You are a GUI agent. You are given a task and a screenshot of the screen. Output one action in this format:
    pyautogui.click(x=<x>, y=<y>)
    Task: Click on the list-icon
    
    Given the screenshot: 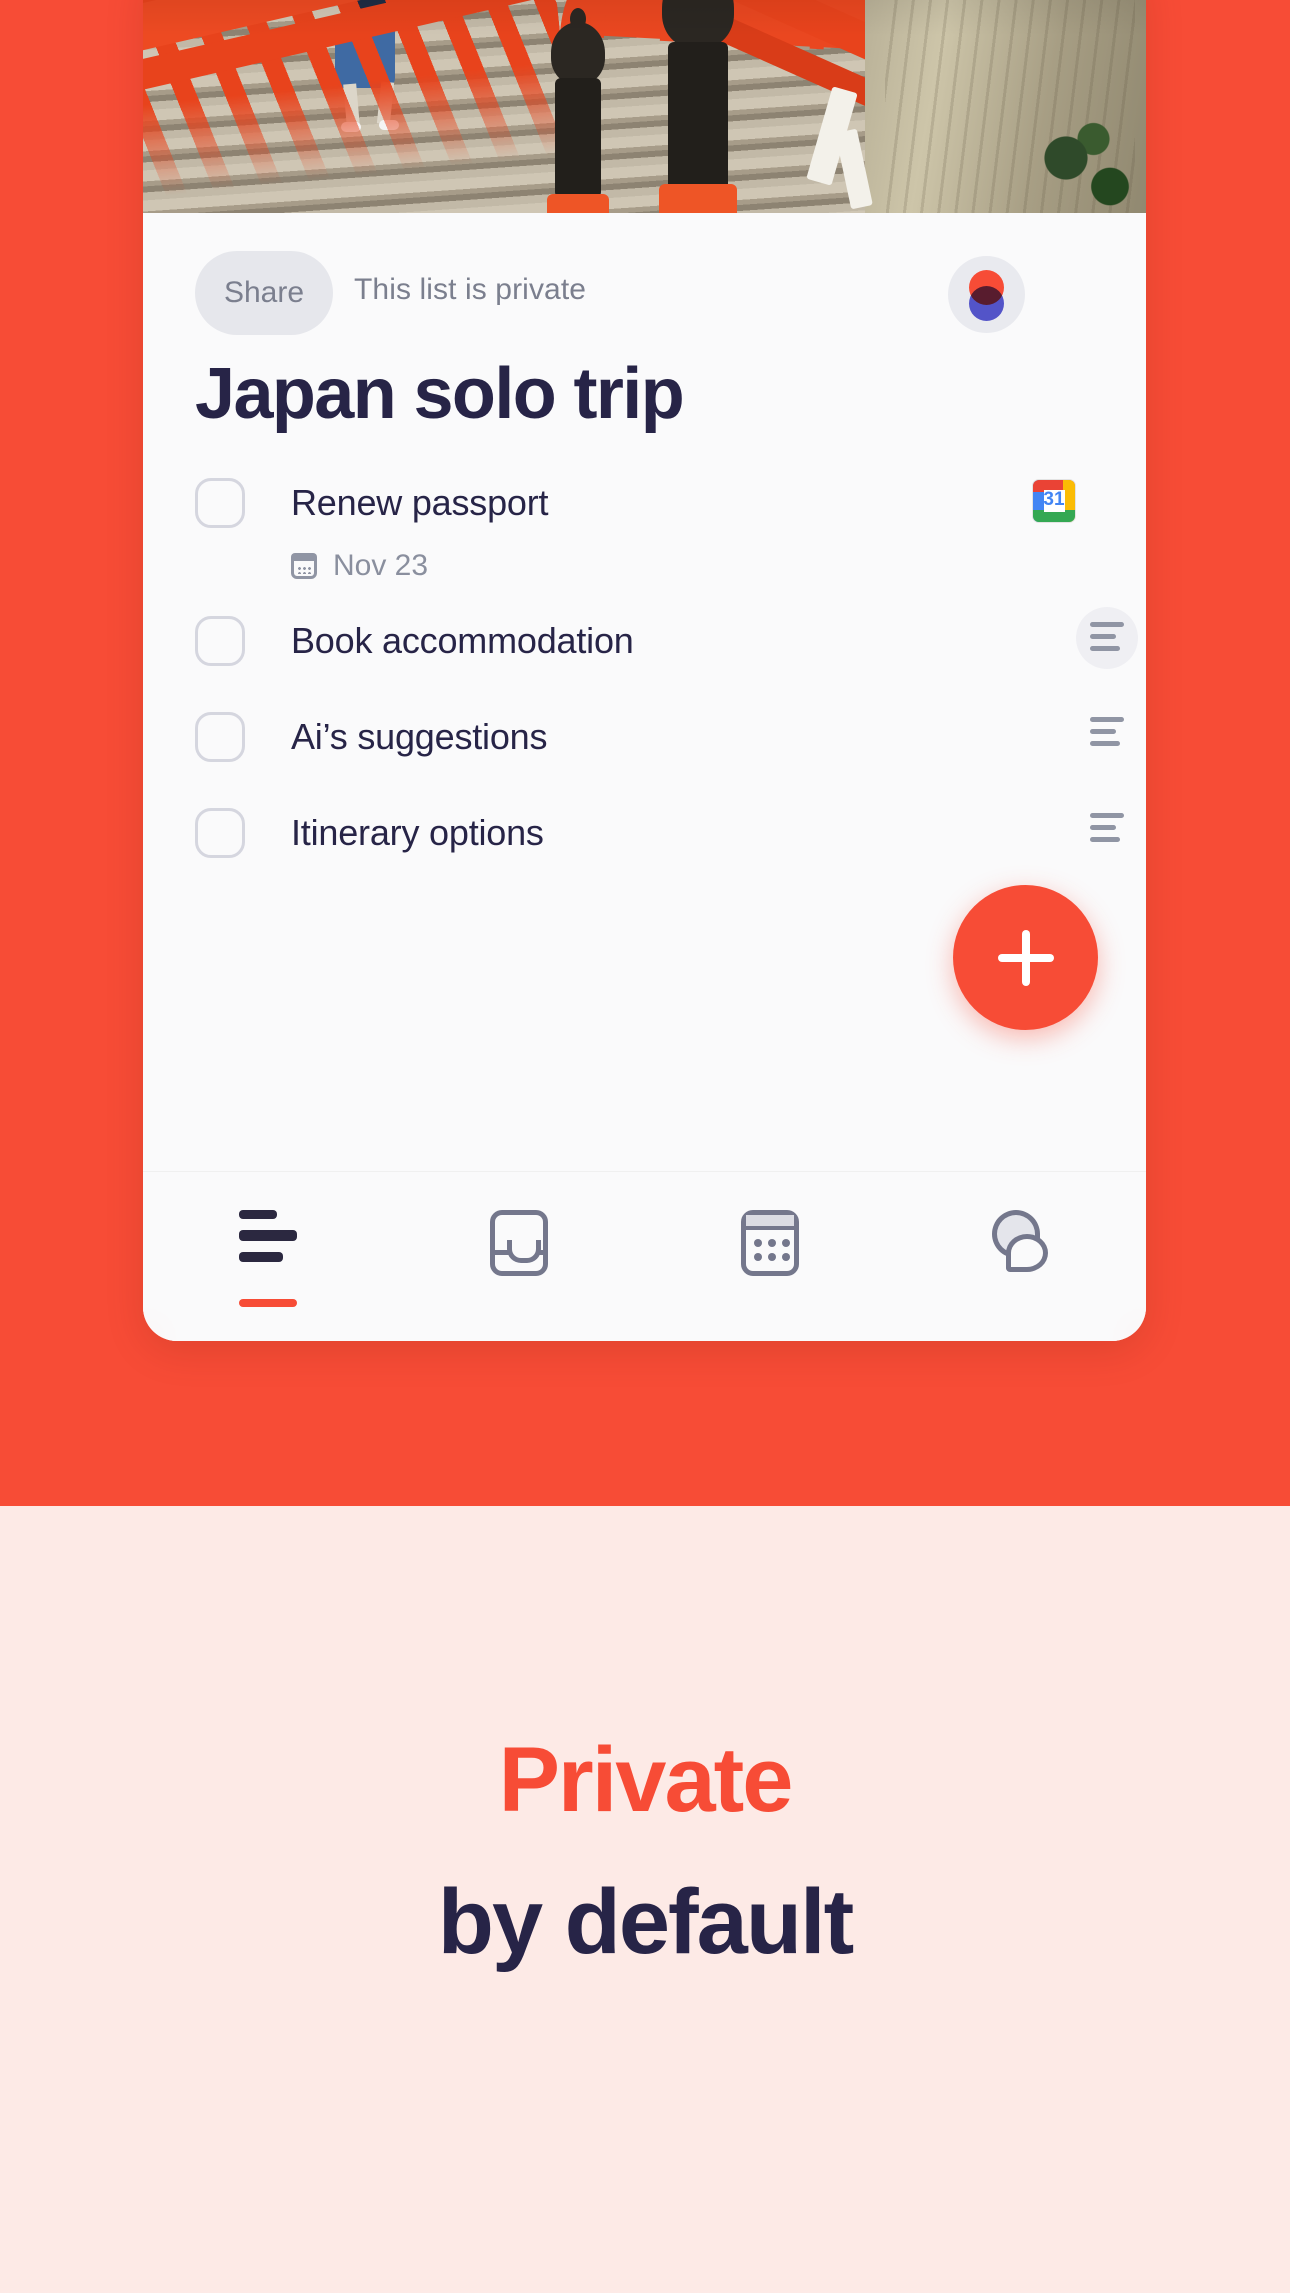 What is the action you would take?
    pyautogui.click(x=268, y=1241)
    